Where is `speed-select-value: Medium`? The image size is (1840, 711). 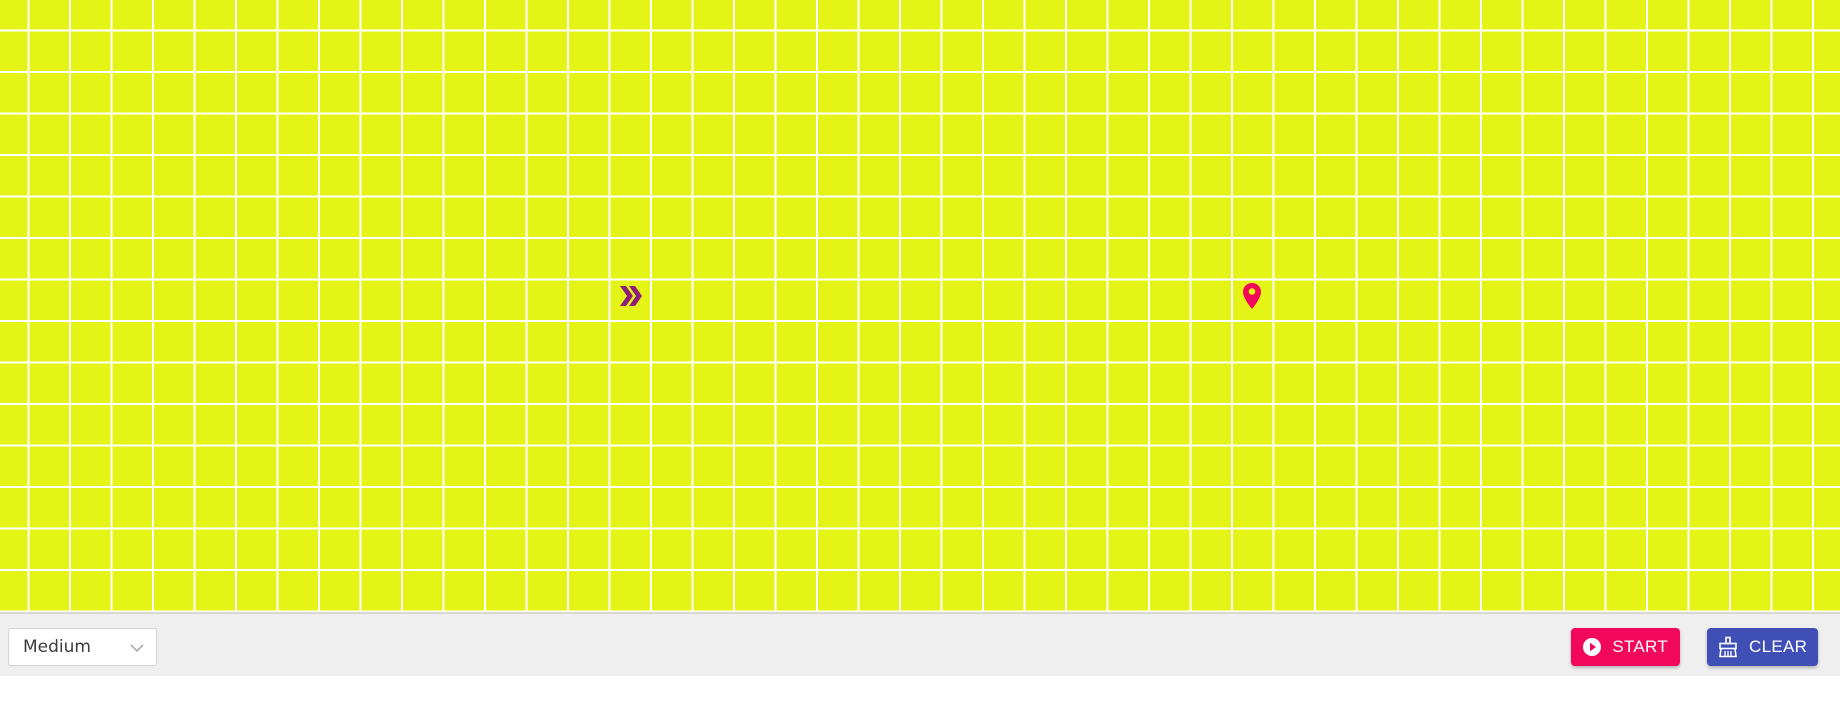
speed-select-value: Medium is located at coordinates (57, 647).